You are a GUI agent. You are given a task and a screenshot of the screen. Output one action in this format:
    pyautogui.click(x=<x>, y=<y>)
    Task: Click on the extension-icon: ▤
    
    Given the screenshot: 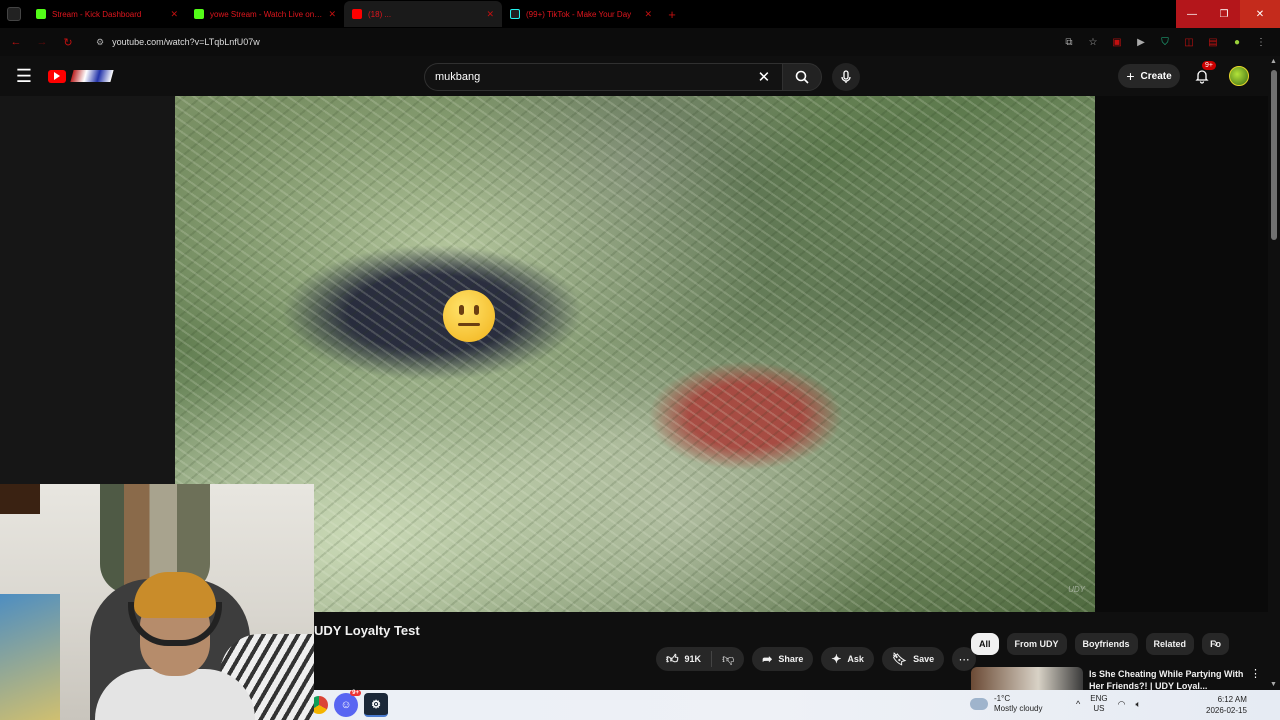 What is the action you would take?
    pyautogui.click(x=1213, y=42)
    